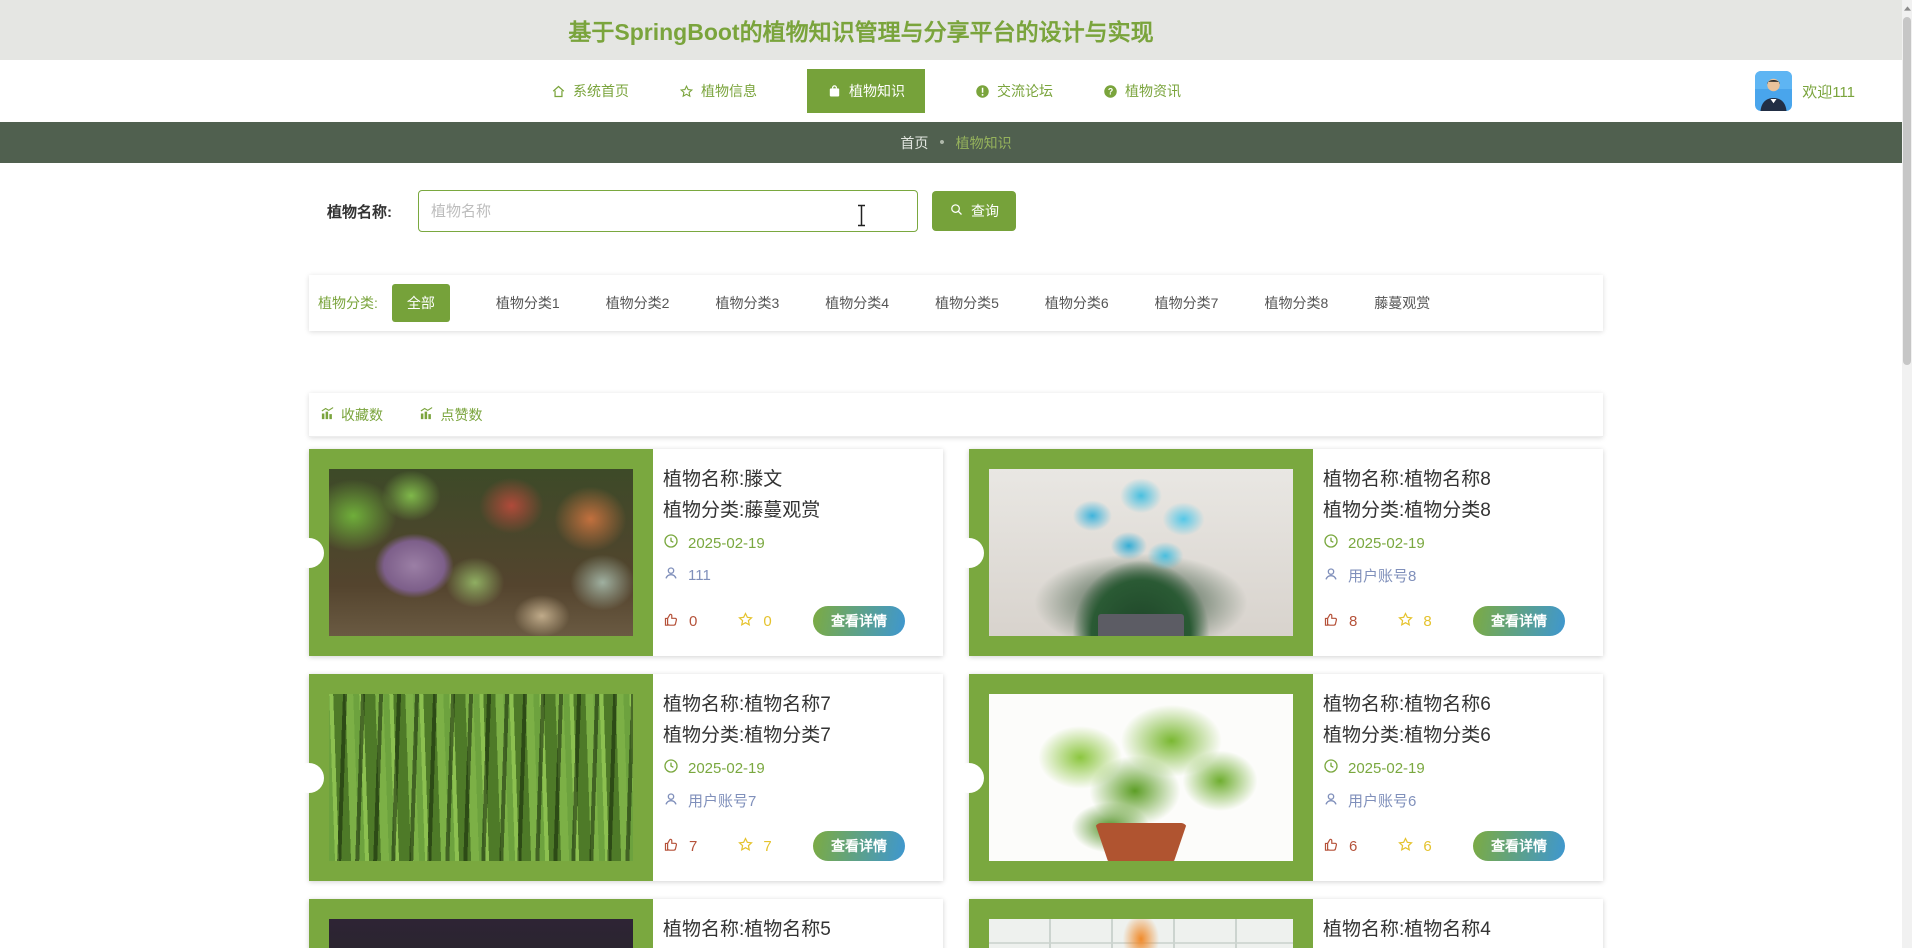 Image resolution: width=1912 pixels, height=948 pixels. Describe the element at coordinates (985, 211) in the screenshot. I see `query-button-label: 查询` at that location.